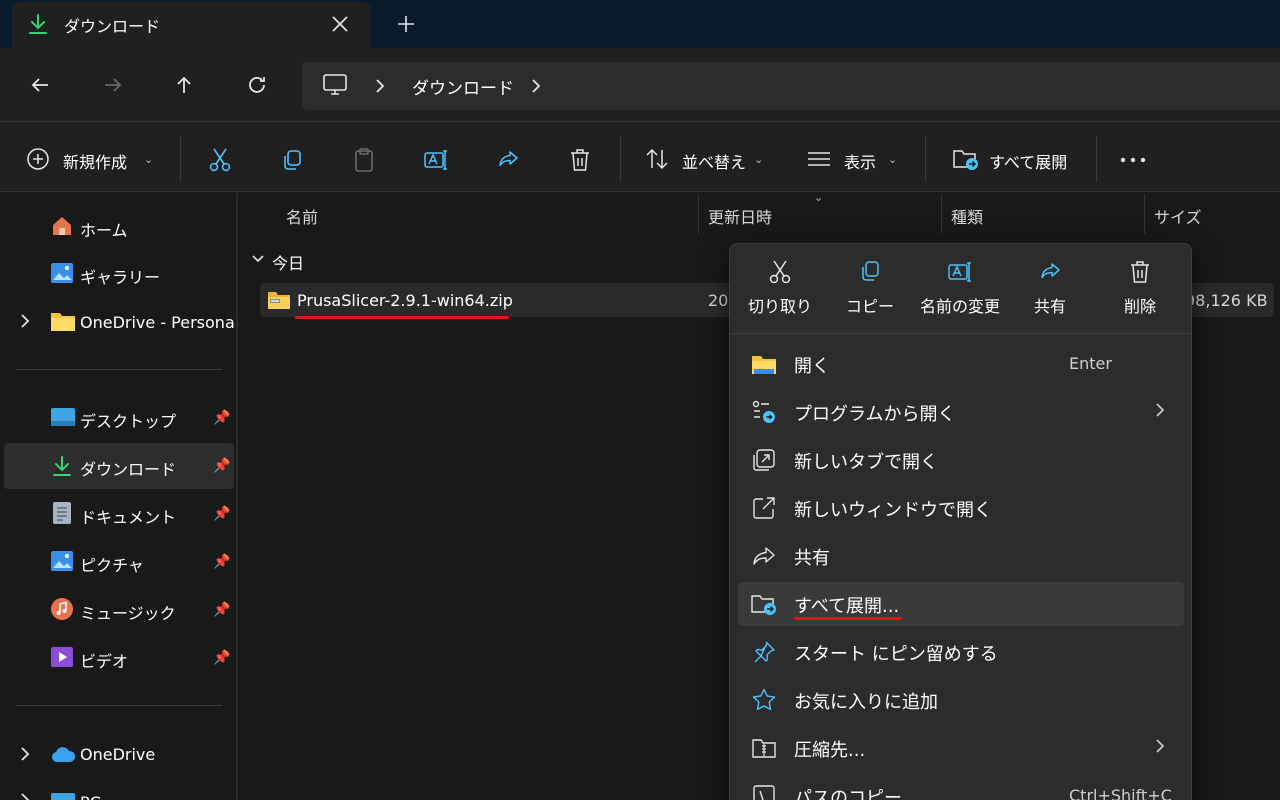 The height and width of the screenshot is (800, 1280). Describe the element at coordinates (128, 421) in the screenshot. I see `sidebar-item-label: デスクトップ` at that location.